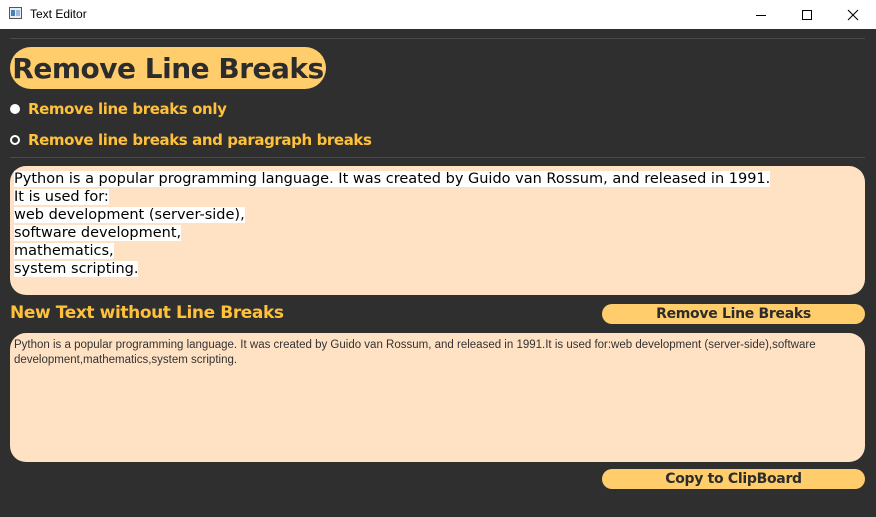 The height and width of the screenshot is (517, 876). What do you see at coordinates (76, 269) in the screenshot?
I see `input-line: system scripting.` at bounding box center [76, 269].